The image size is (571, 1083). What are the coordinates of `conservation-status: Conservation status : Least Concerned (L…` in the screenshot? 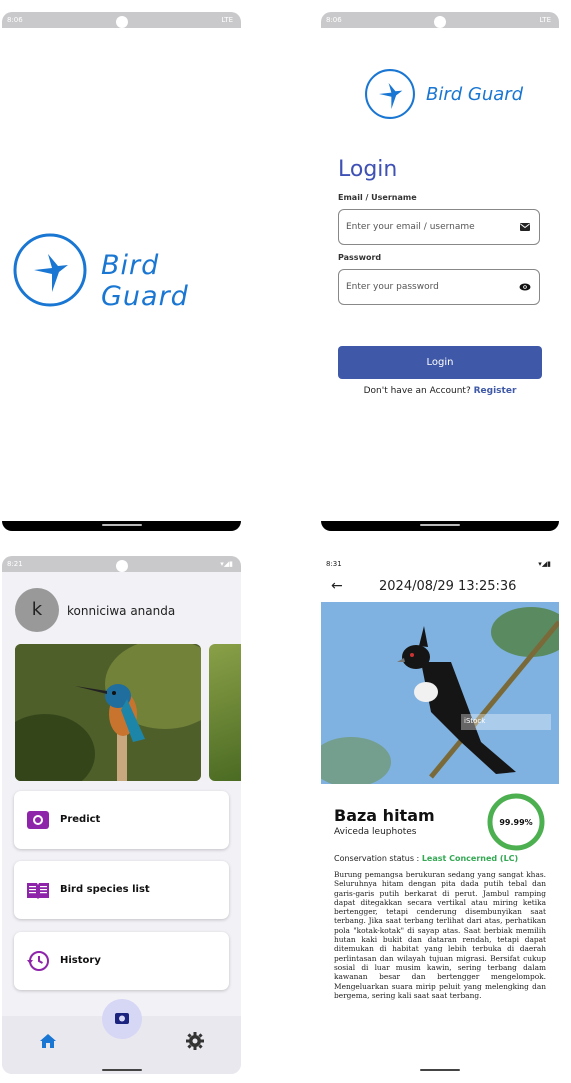 It's located at (426, 858).